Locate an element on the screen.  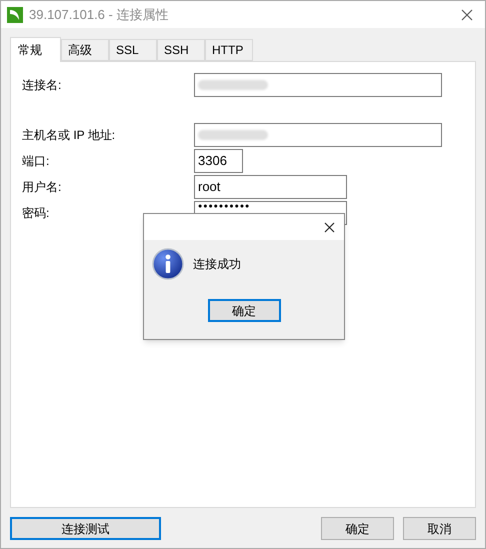
info-icon is located at coordinates (168, 264).